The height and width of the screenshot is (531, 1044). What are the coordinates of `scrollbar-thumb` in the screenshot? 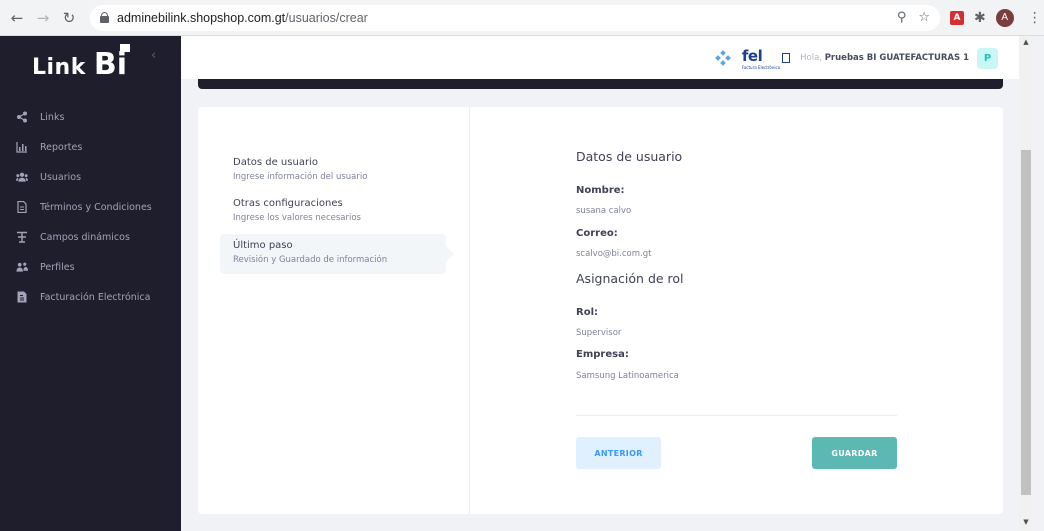 It's located at (1026, 322).